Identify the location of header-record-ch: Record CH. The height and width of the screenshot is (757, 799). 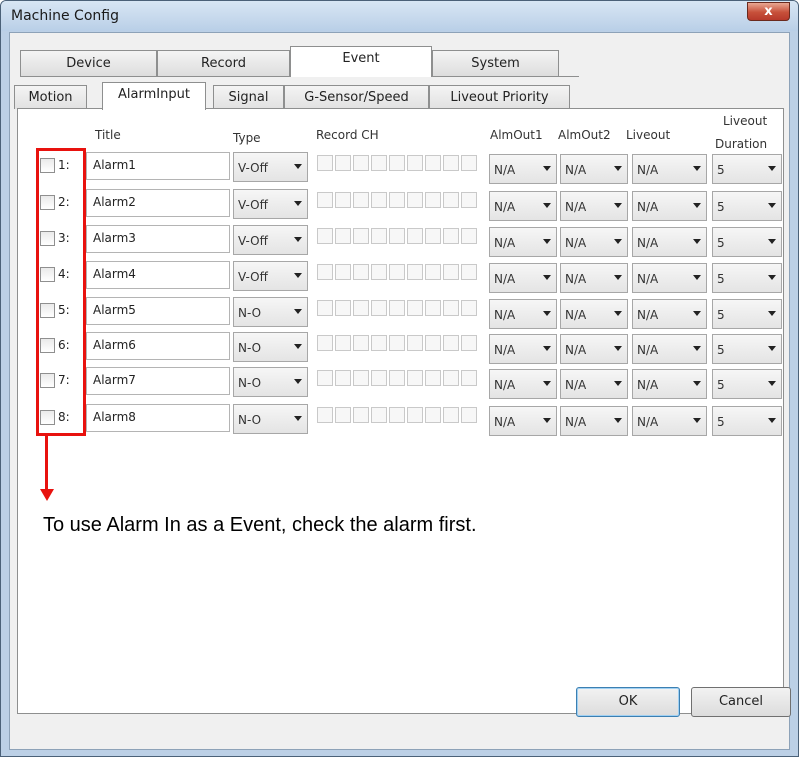
(347, 135).